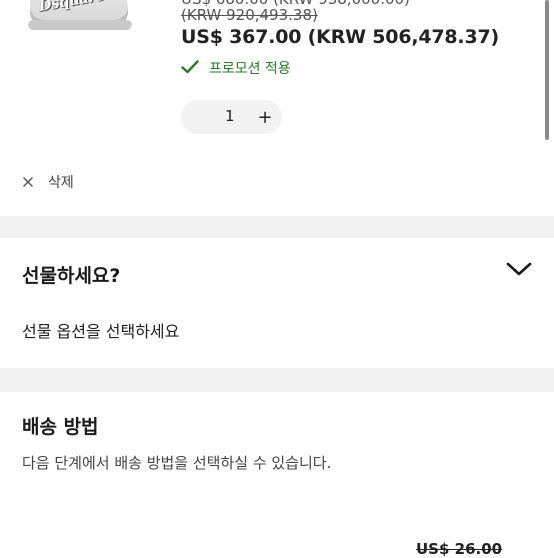 The image size is (554, 558). Describe the element at coordinates (249, 15) in the screenshot. I see `original-price-krw: (KRW 920,493.38)` at that location.